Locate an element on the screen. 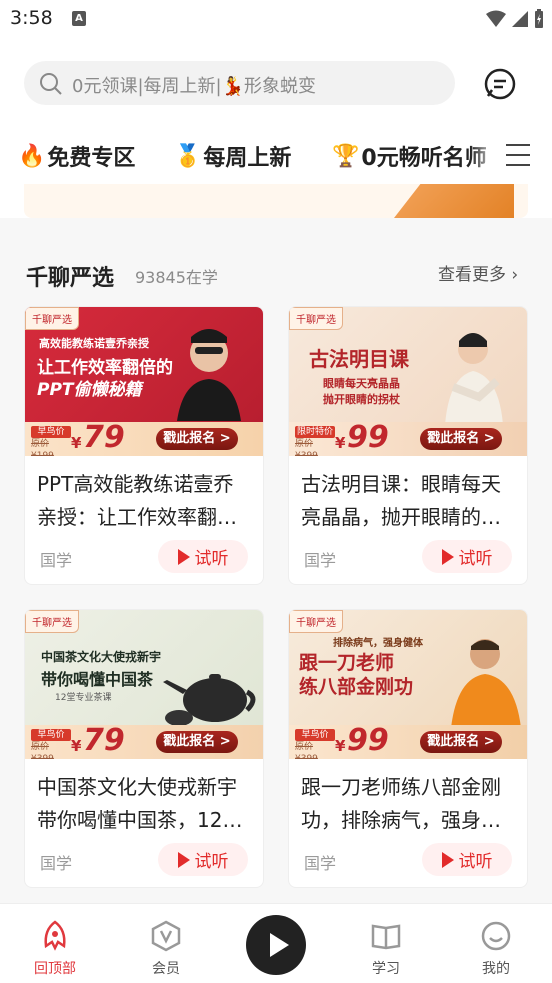 The image size is (552, 983). tab-free-masters: 🏆 0元畅听名师 is located at coordinates (409, 156).